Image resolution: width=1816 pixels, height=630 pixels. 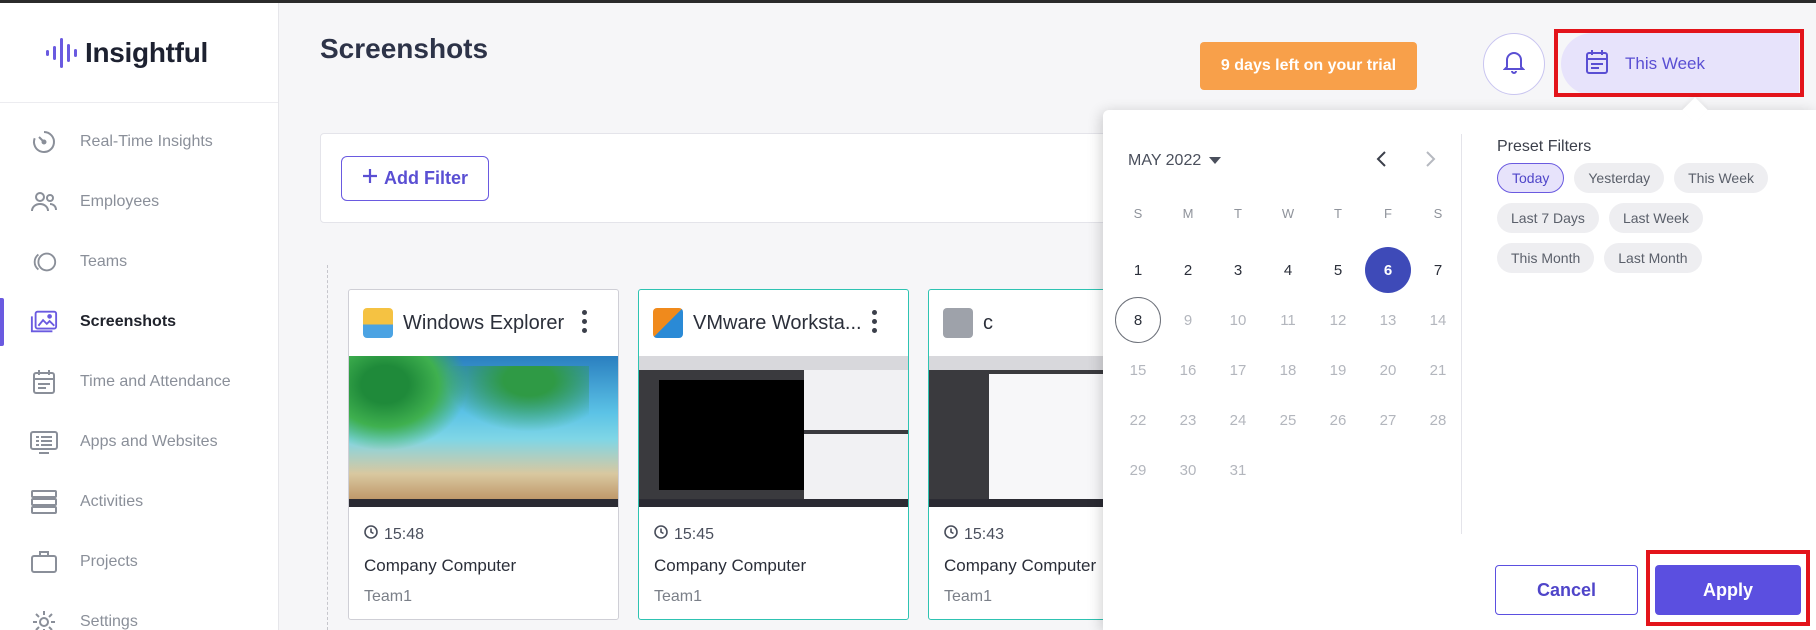 I want to click on calendar-day: 25, so click(x=1288, y=420).